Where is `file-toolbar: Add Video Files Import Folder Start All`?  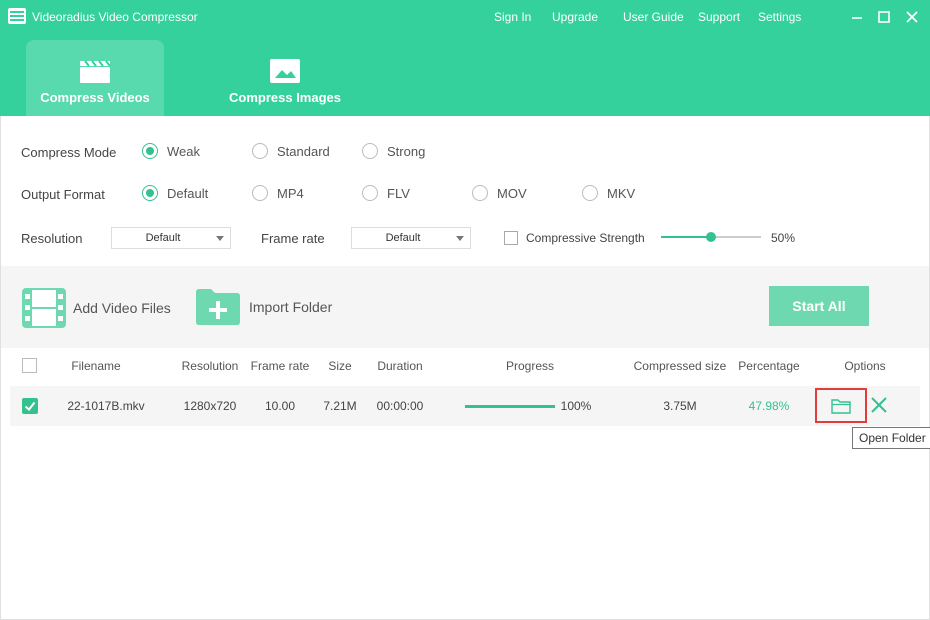
file-toolbar: Add Video Files Import Folder Start All is located at coordinates (465, 307).